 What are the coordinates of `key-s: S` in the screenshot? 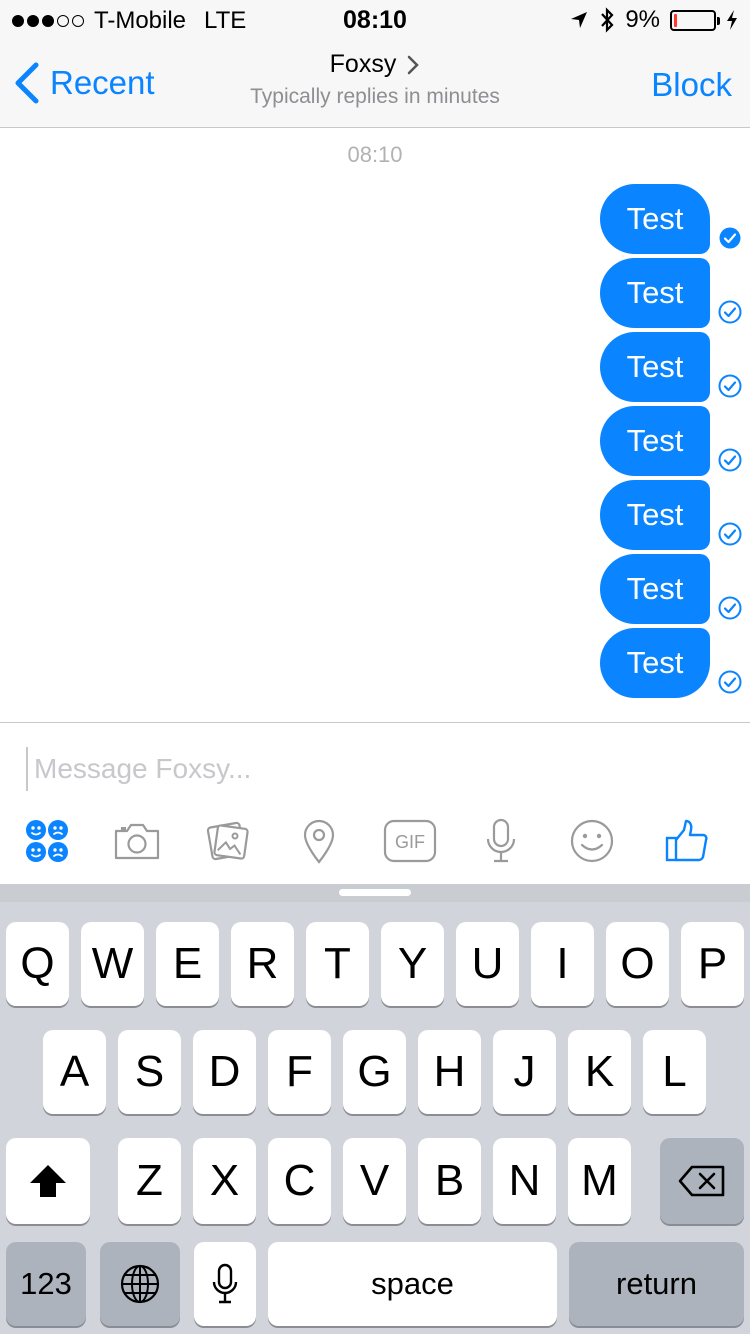 It's located at (149, 1072).